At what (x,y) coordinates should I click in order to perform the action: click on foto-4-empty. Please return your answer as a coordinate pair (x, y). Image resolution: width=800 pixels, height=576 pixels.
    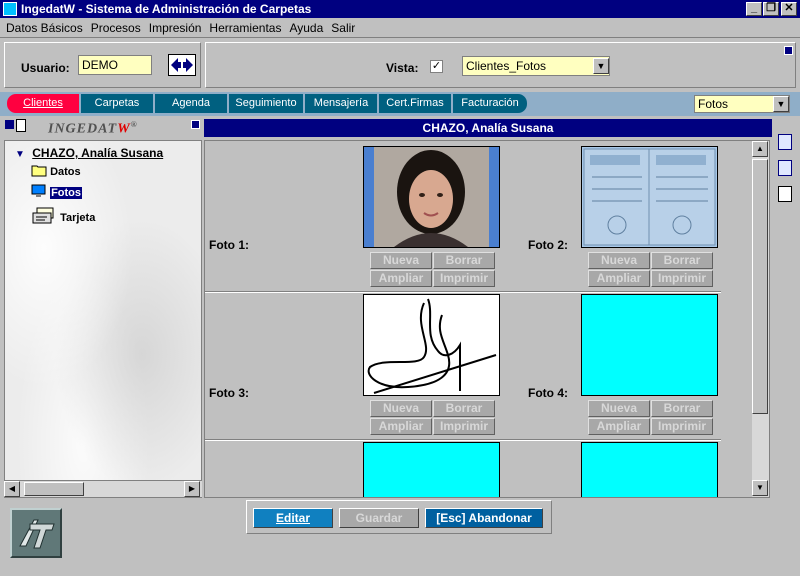
    Looking at the image, I should click on (649, 345).